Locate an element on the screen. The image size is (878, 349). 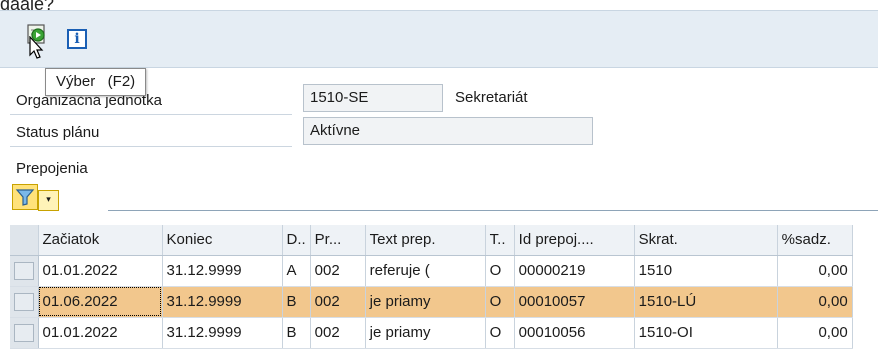
status-field: Aktívne is located at coordinates (448, 131).